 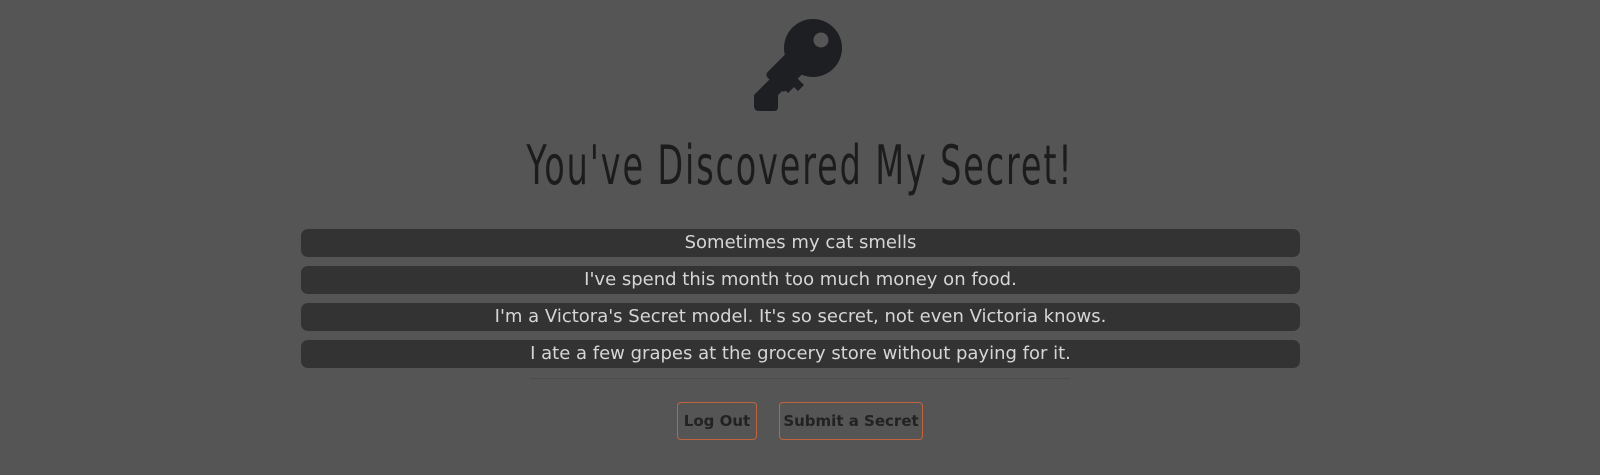 I want to click on divider, so click(x=800, y=378).